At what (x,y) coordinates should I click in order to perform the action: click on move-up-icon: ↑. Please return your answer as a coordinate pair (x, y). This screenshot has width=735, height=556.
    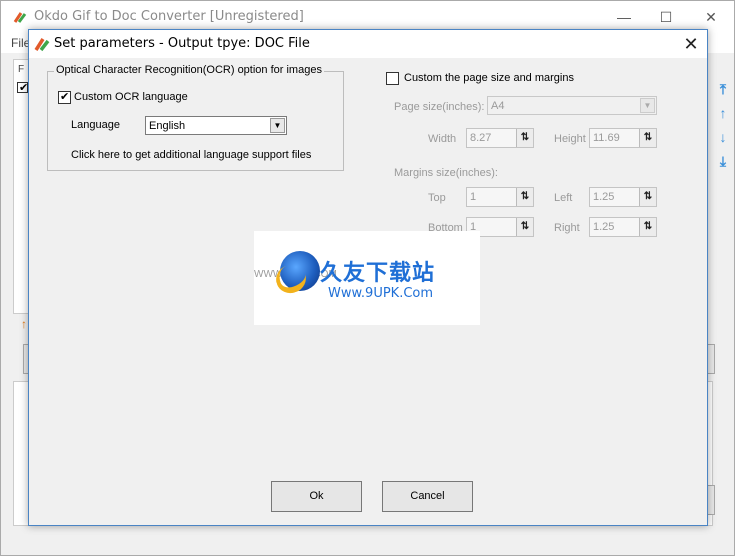
    Looking at the image, I should click on (723, 117).